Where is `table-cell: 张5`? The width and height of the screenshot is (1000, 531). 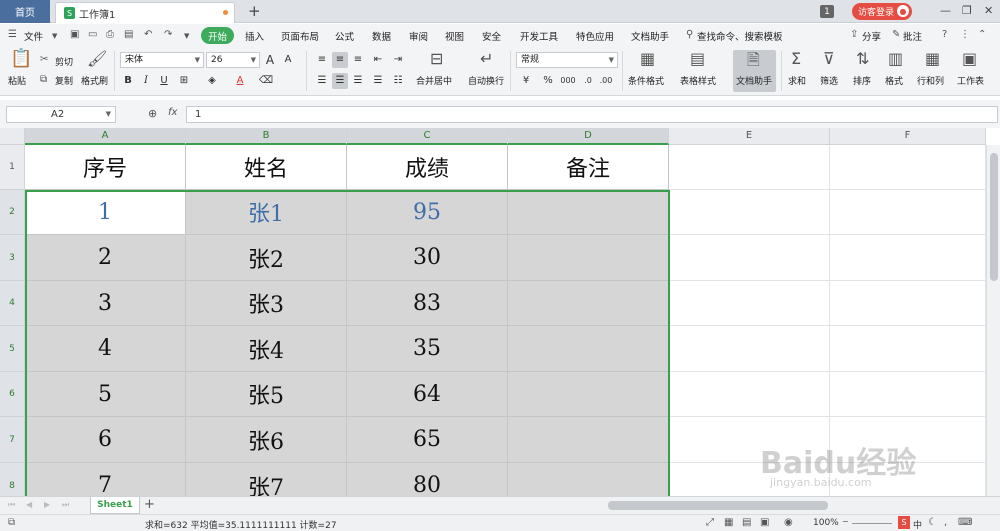
table-cell: 张5 is located at coordinates (266, 394).